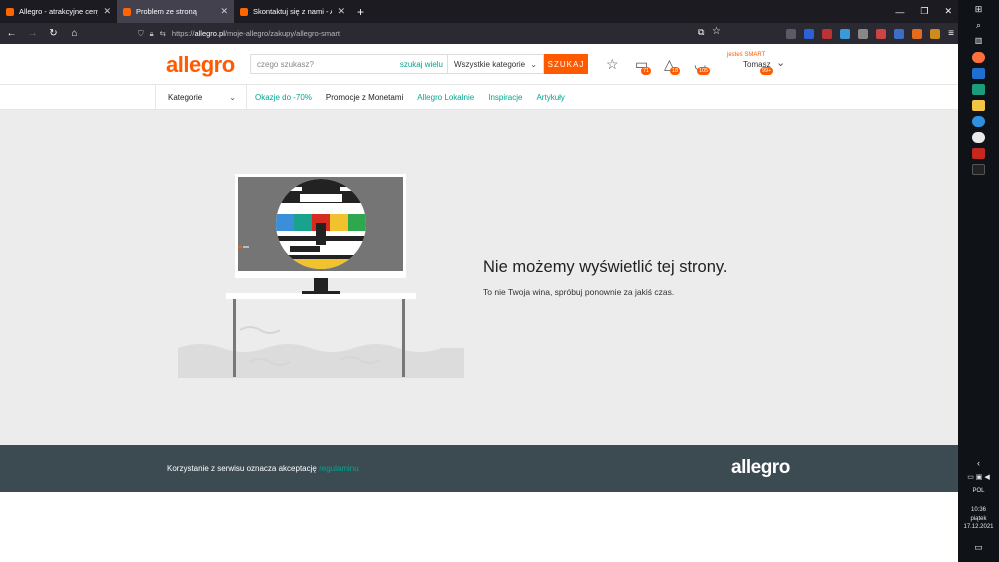 The height and width of the screenshot is (562, 999). Describe the element at coordinates (339, 468) in the screenshot. I see `terms-link: regulaminu` at that location.